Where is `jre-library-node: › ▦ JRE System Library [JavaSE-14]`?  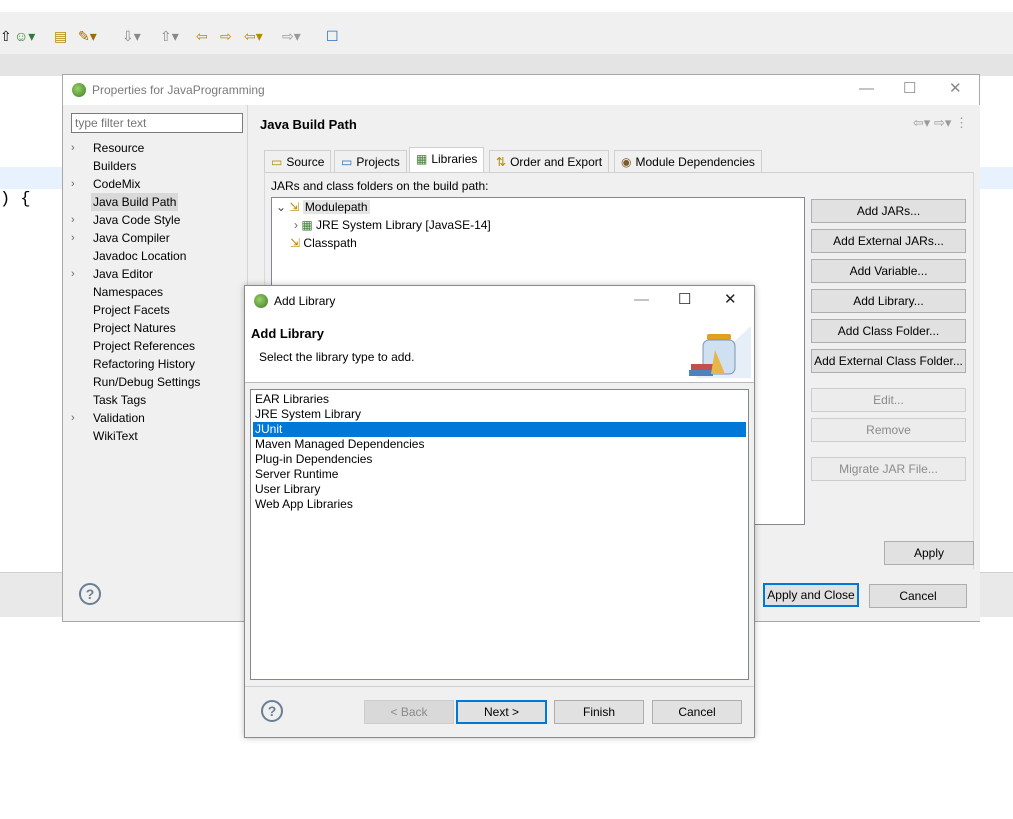
jre-library-node: › ▦ JRE System Library [JavaSE-14] is located at coordinates (392, 225).